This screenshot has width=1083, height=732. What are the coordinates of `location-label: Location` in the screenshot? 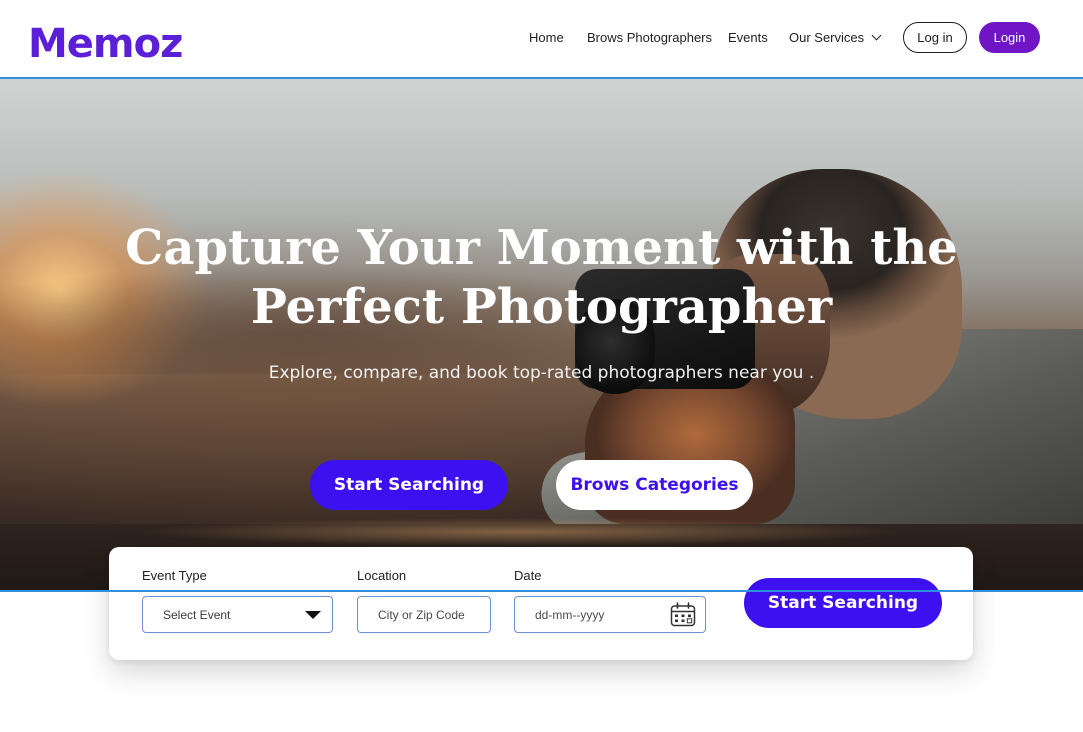 It's located at (382, 575).